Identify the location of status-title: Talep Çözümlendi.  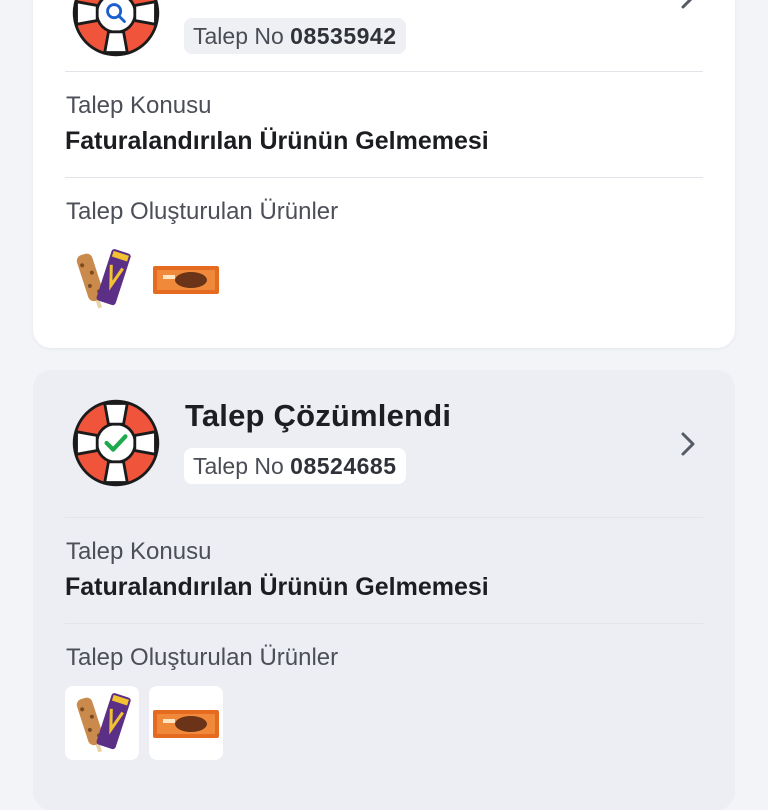
(318, 415).